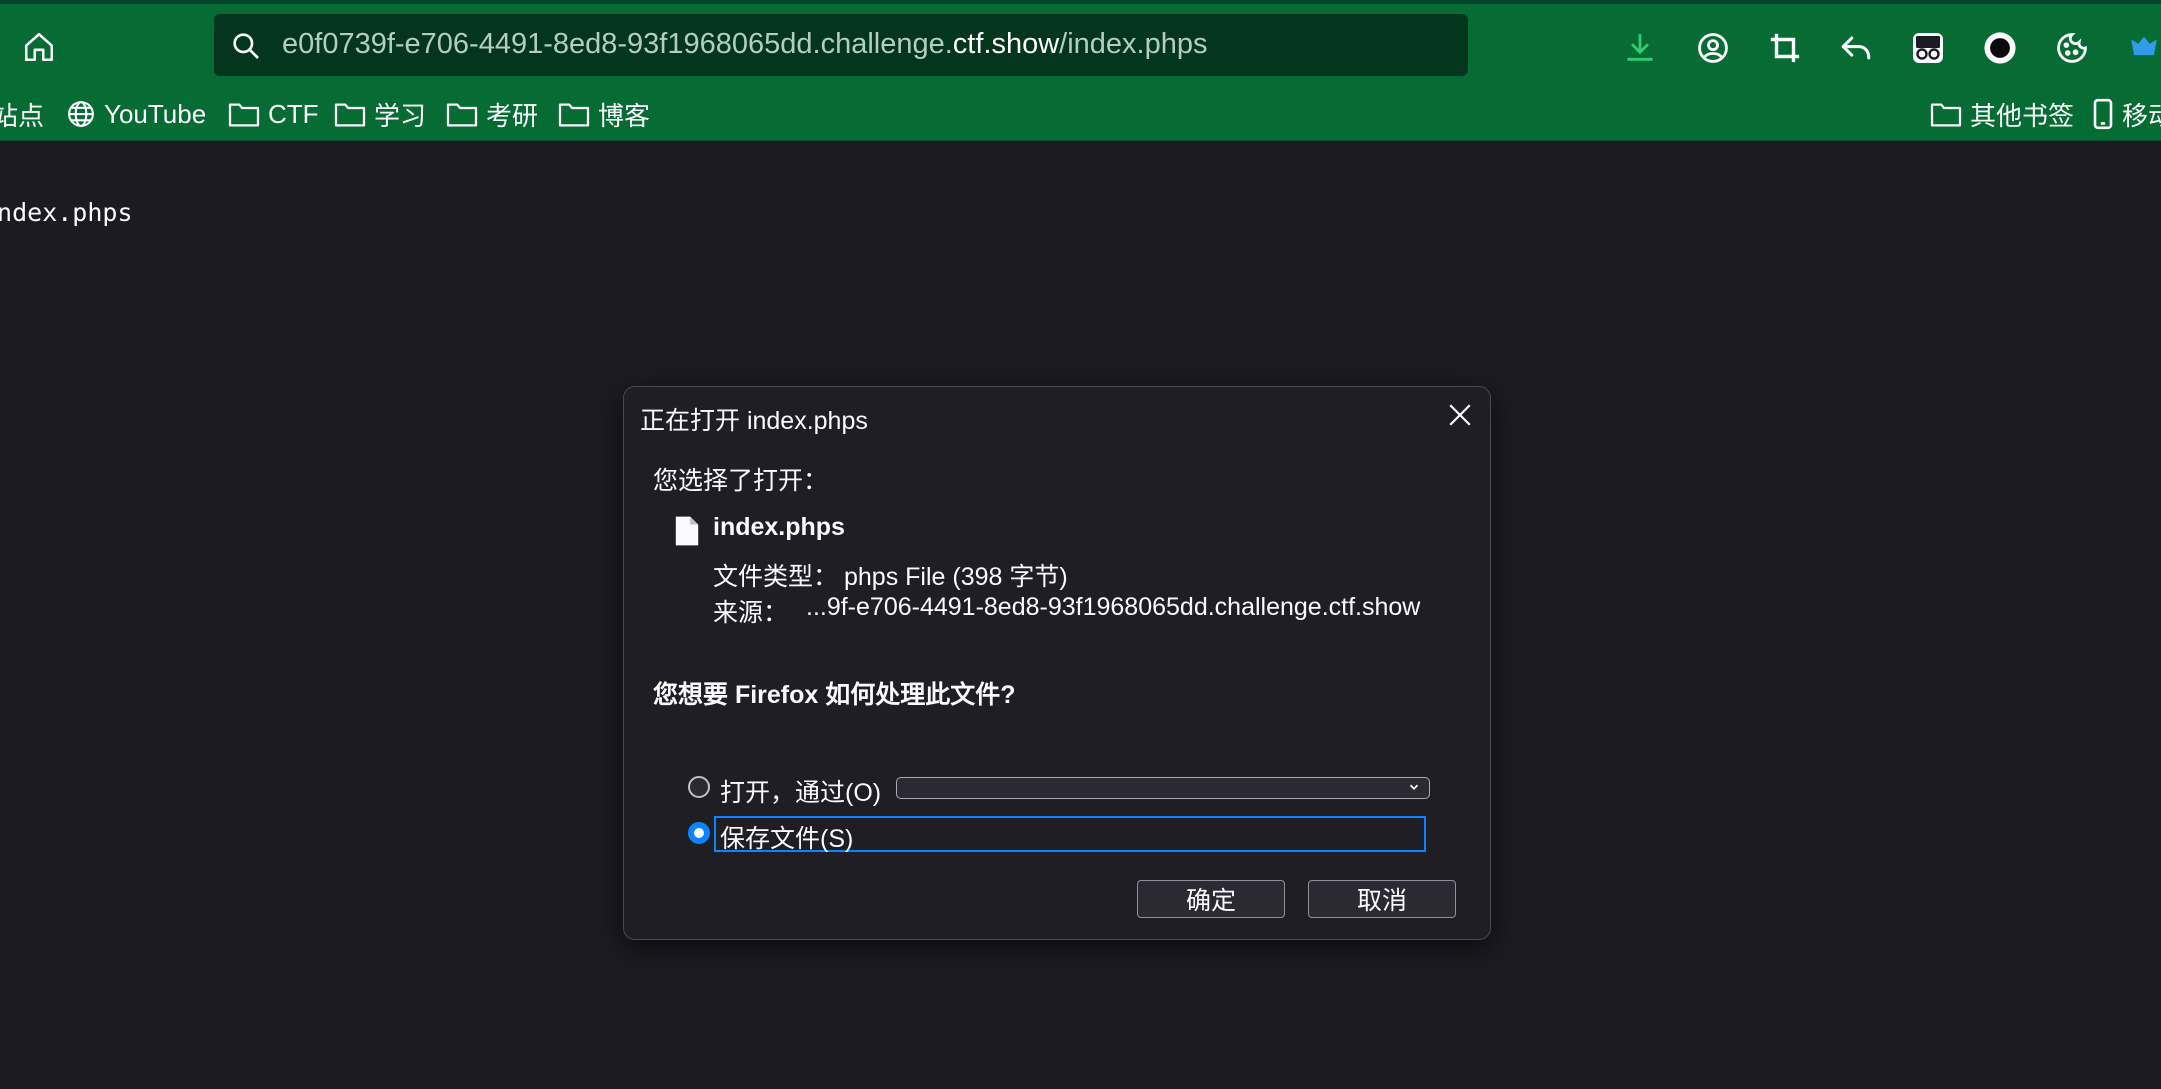 The width and height of the screenshot is (2161, 1089). I want to click on bookmark-label: 考研, so click(512, 115).